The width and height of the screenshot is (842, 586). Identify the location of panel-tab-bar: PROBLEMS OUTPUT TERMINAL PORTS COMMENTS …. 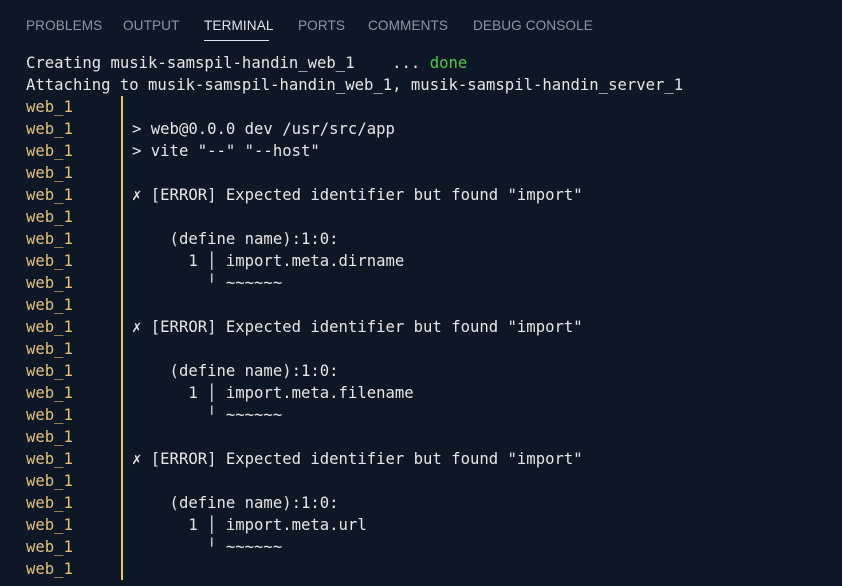
(421, 25).